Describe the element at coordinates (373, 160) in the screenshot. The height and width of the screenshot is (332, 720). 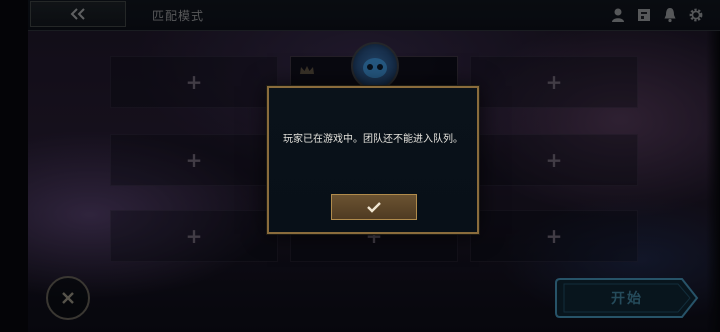
I see `alert-dialog: 玩家已在游戏中。团队还不能进入队列。` at that location.